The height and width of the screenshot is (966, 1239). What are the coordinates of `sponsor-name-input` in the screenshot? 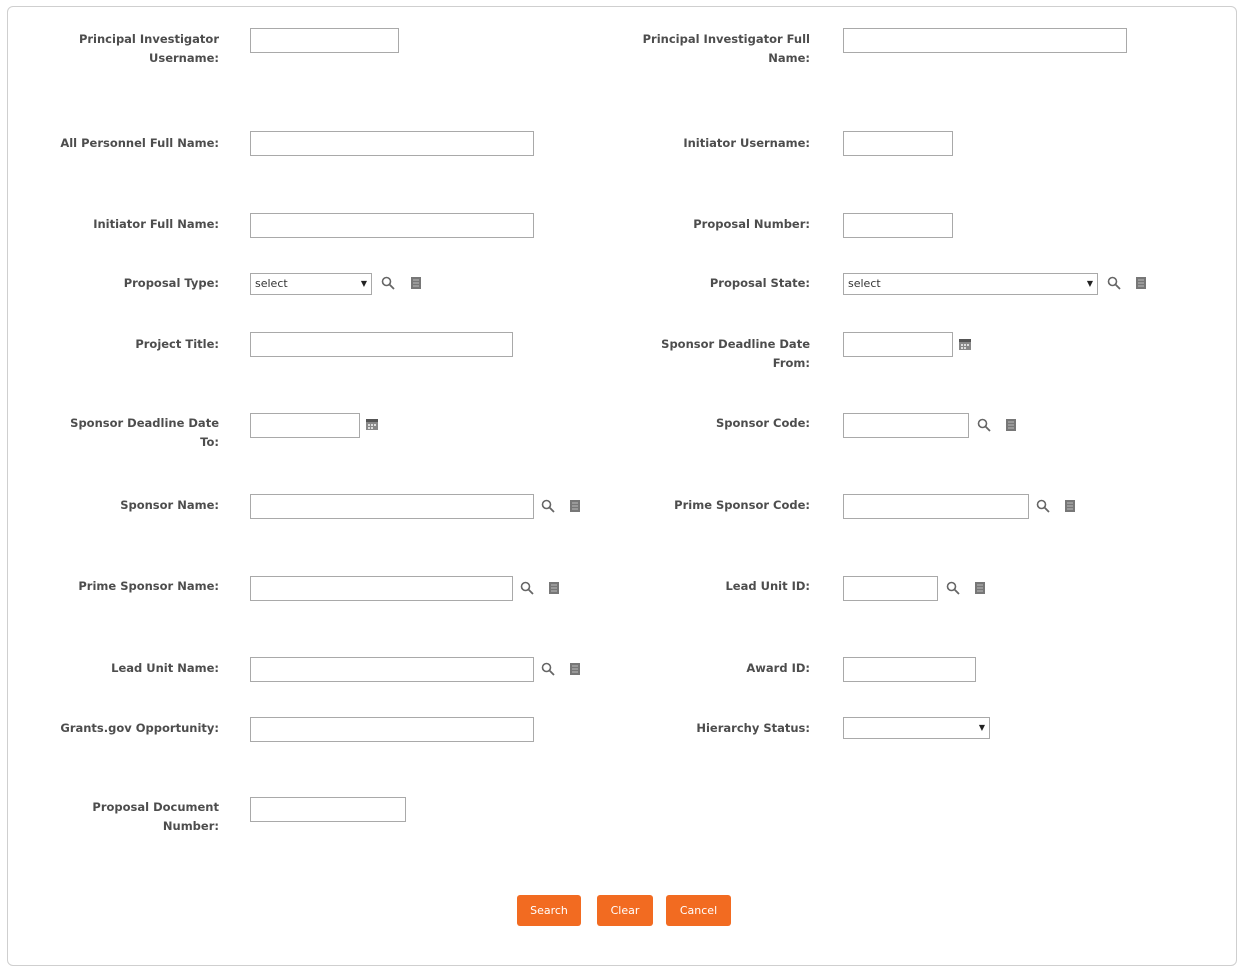 It's located at (392, 506).